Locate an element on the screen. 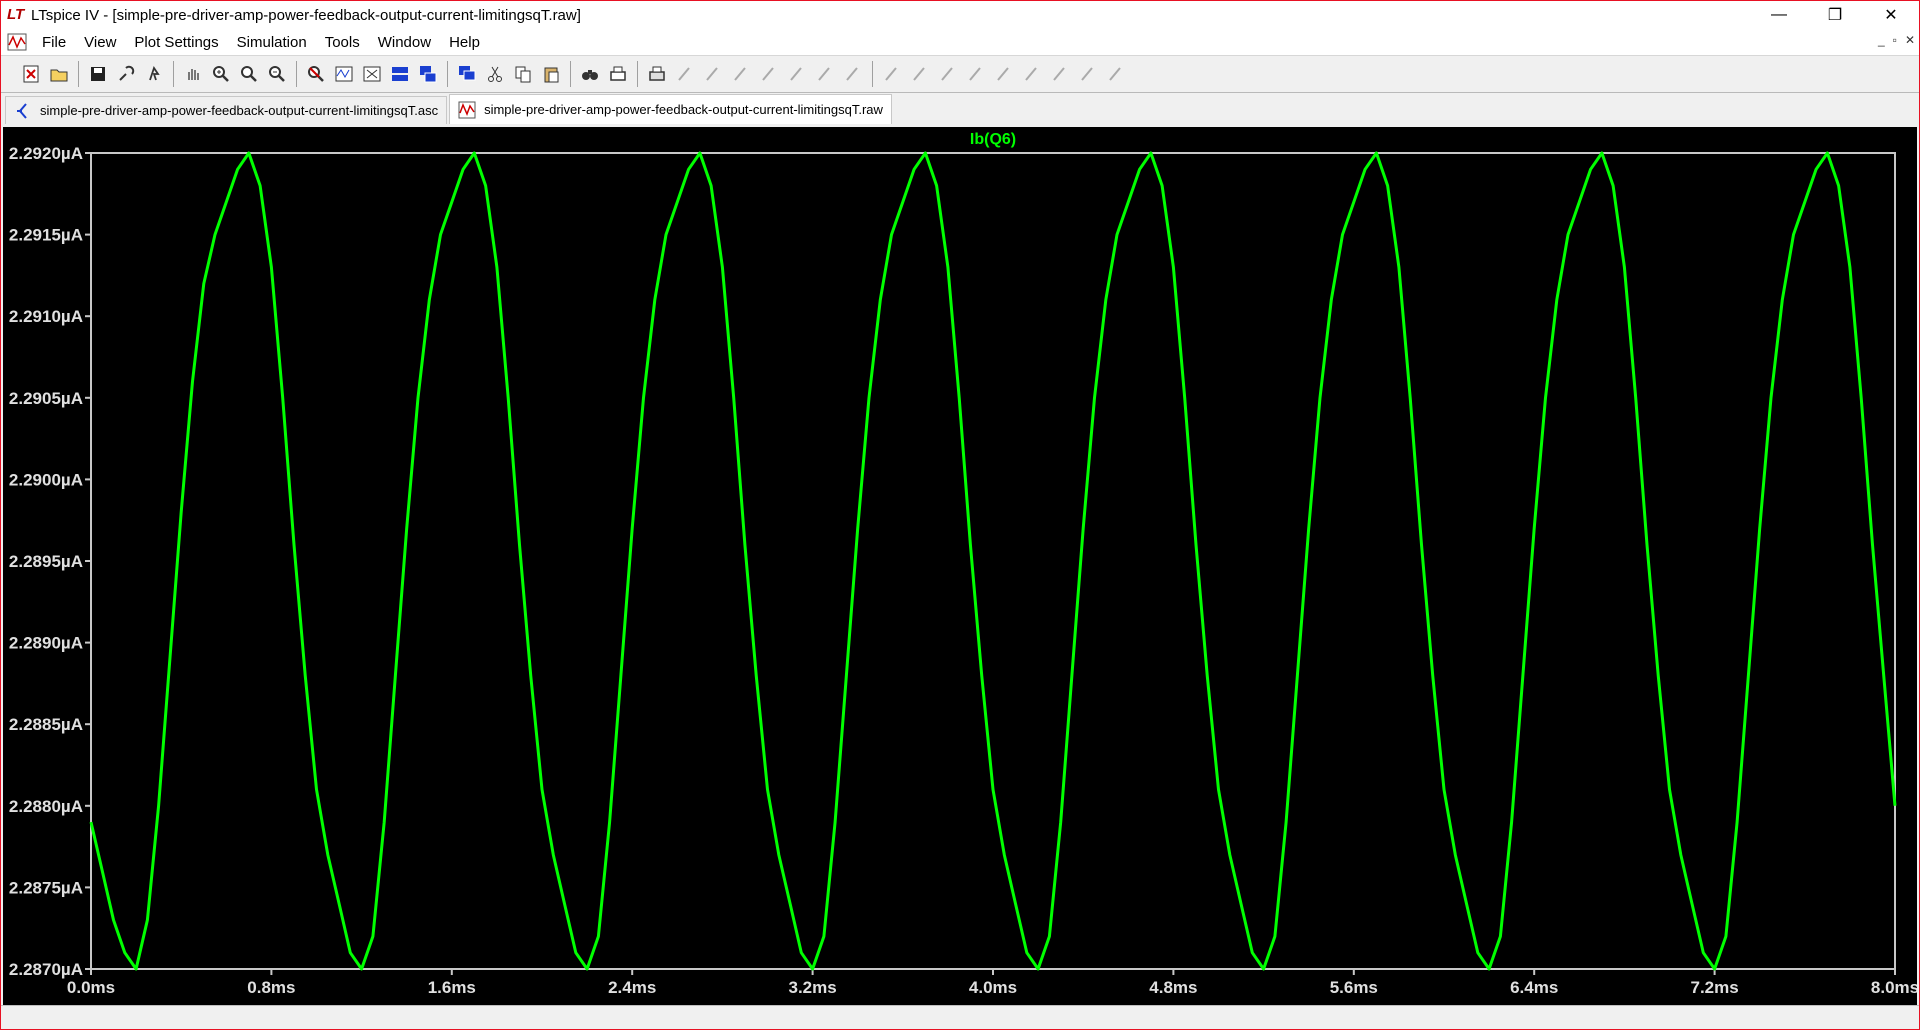 This screenshot has width=1920, height=1030. pan-icon is located at coordinates (193, 74).